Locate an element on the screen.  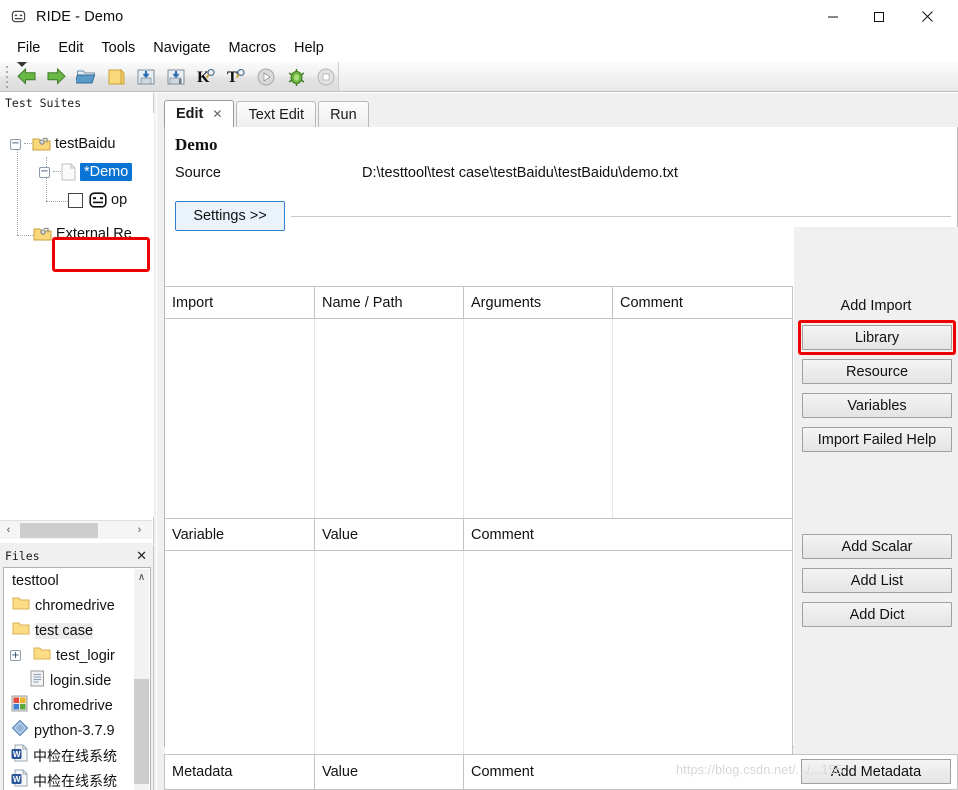
tree-item-op: op is located at coordinates (97, 200).